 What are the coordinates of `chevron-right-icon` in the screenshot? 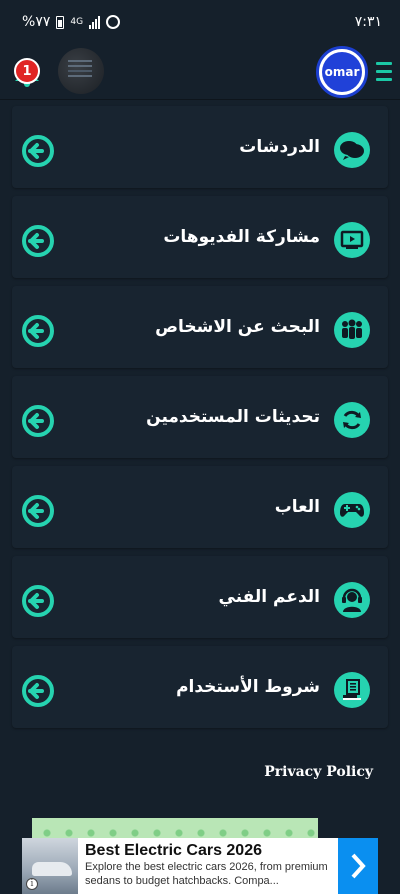 It's located at (358, 866).